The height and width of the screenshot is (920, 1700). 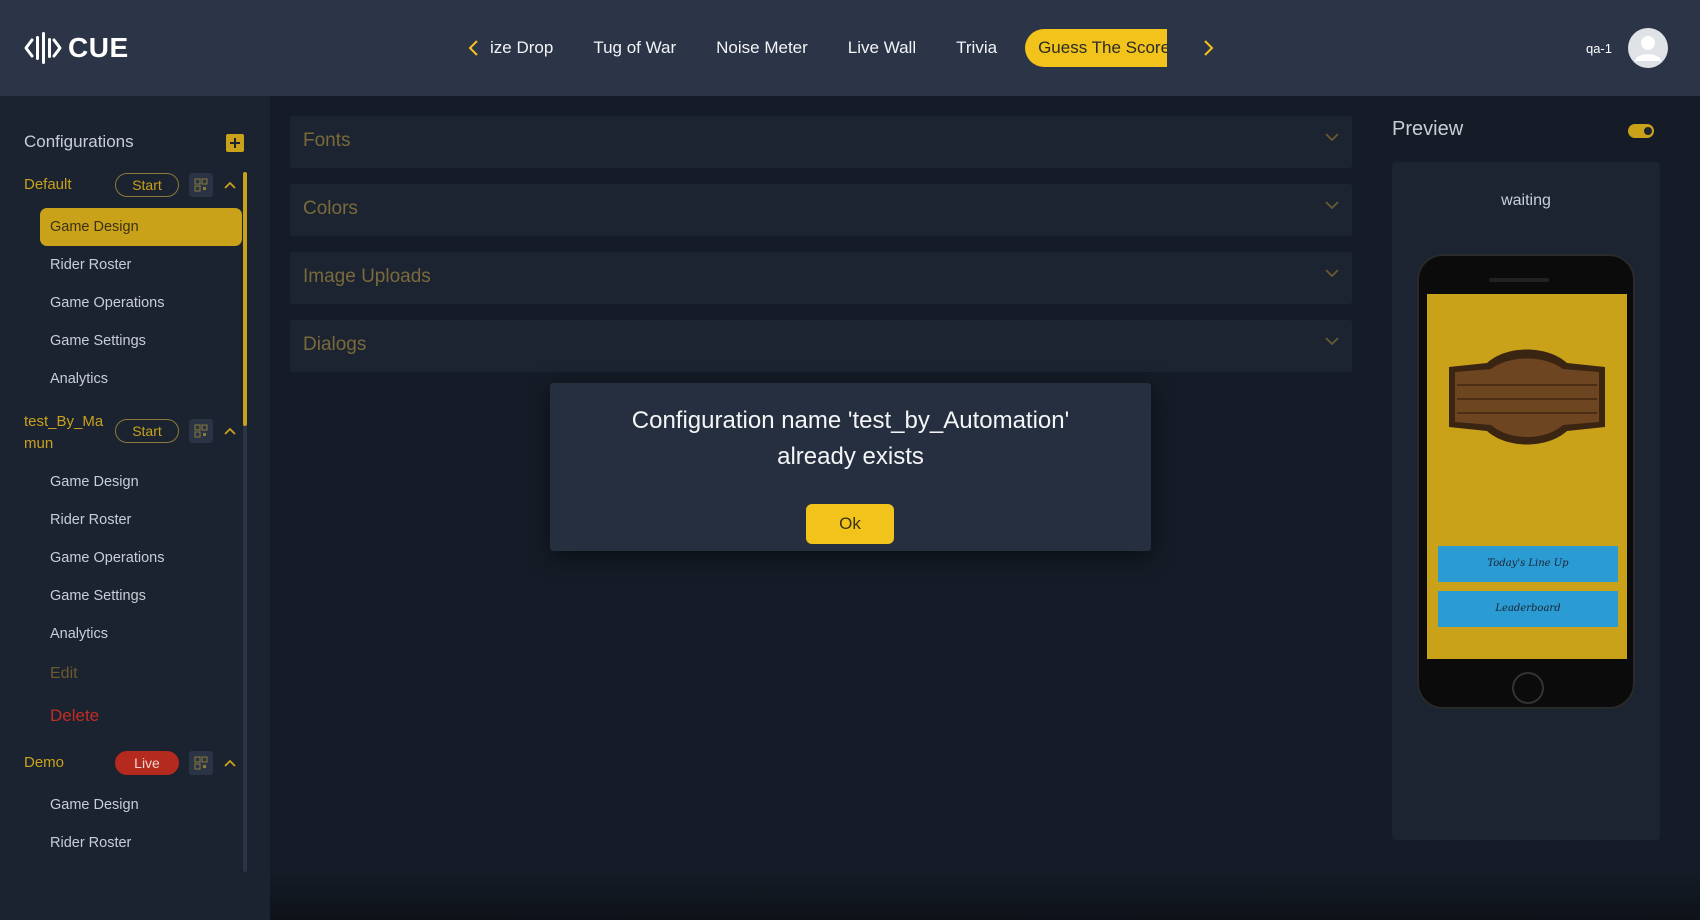 What do you see at coordinates (634, 48) in the screenshot?
I see `nav-item-tug-of-war: Tug of War` at bounding box center [634, 48].